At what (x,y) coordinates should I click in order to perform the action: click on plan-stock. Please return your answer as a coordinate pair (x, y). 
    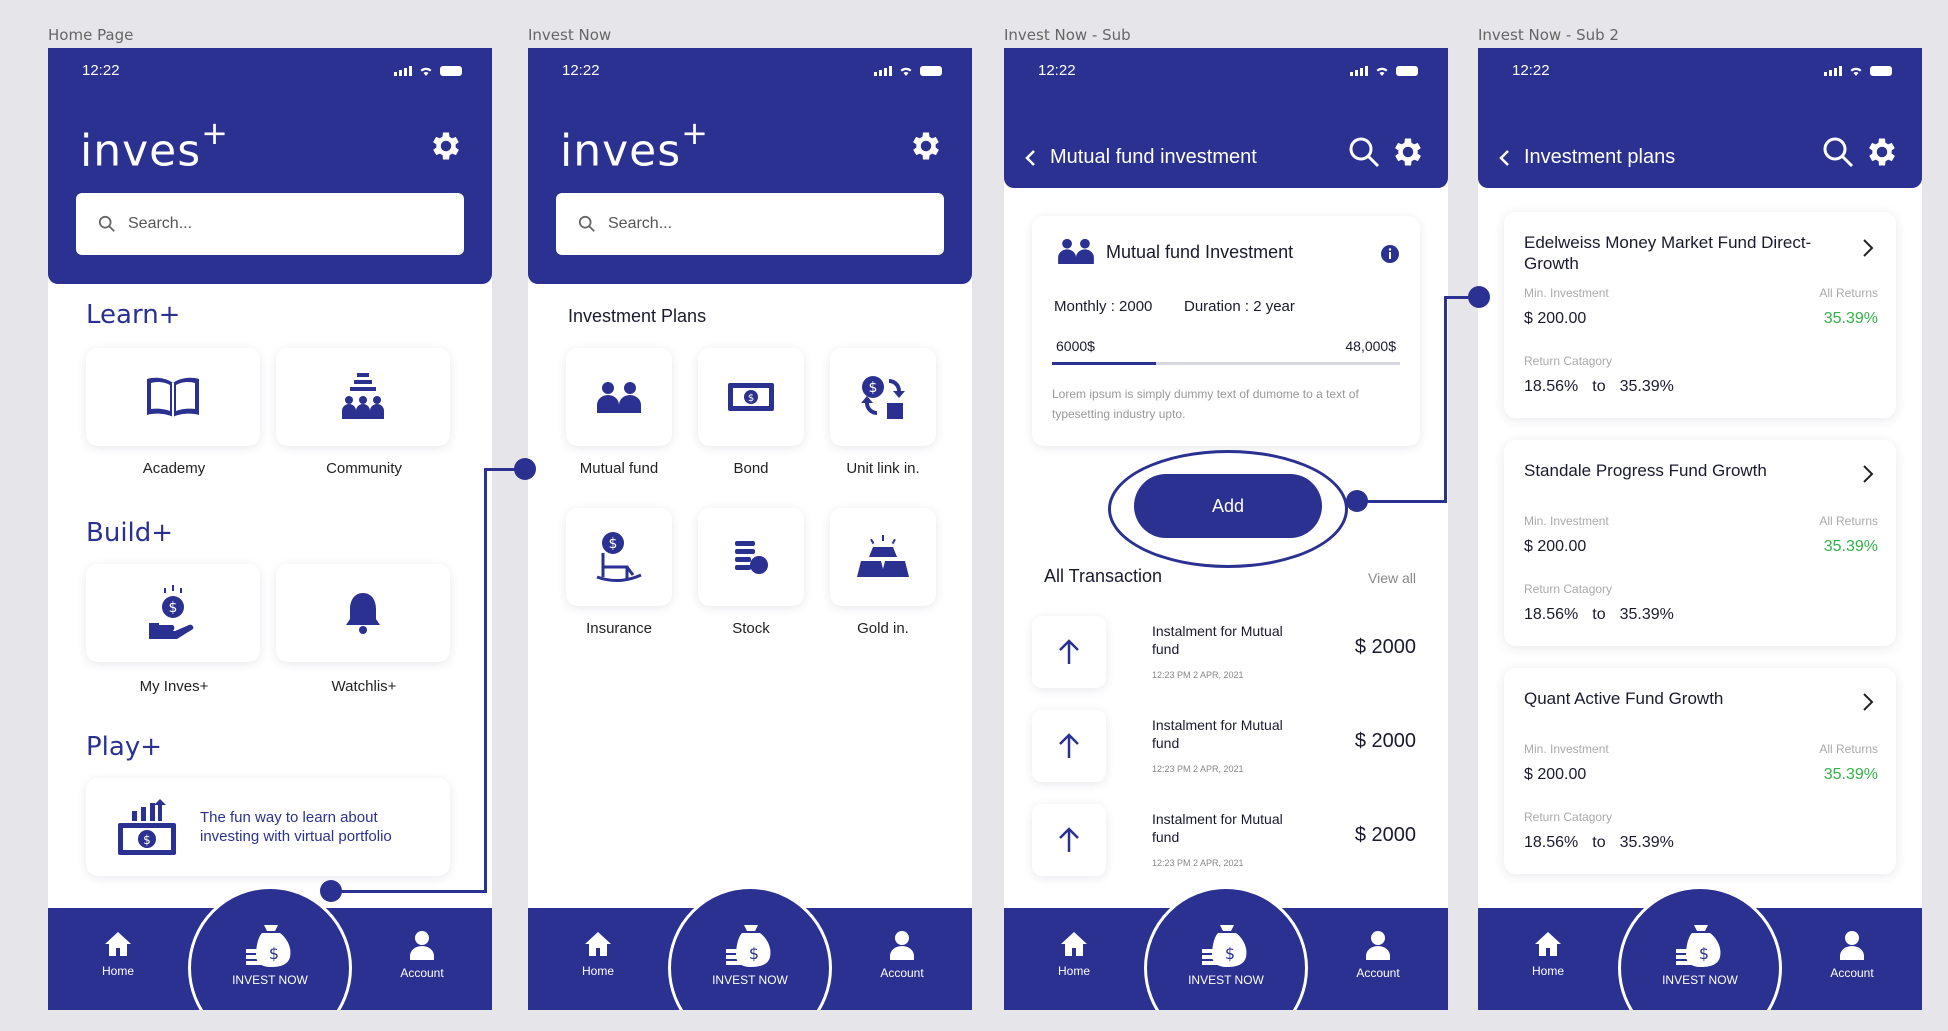
    Looking at the image, I should click on (751, 557).